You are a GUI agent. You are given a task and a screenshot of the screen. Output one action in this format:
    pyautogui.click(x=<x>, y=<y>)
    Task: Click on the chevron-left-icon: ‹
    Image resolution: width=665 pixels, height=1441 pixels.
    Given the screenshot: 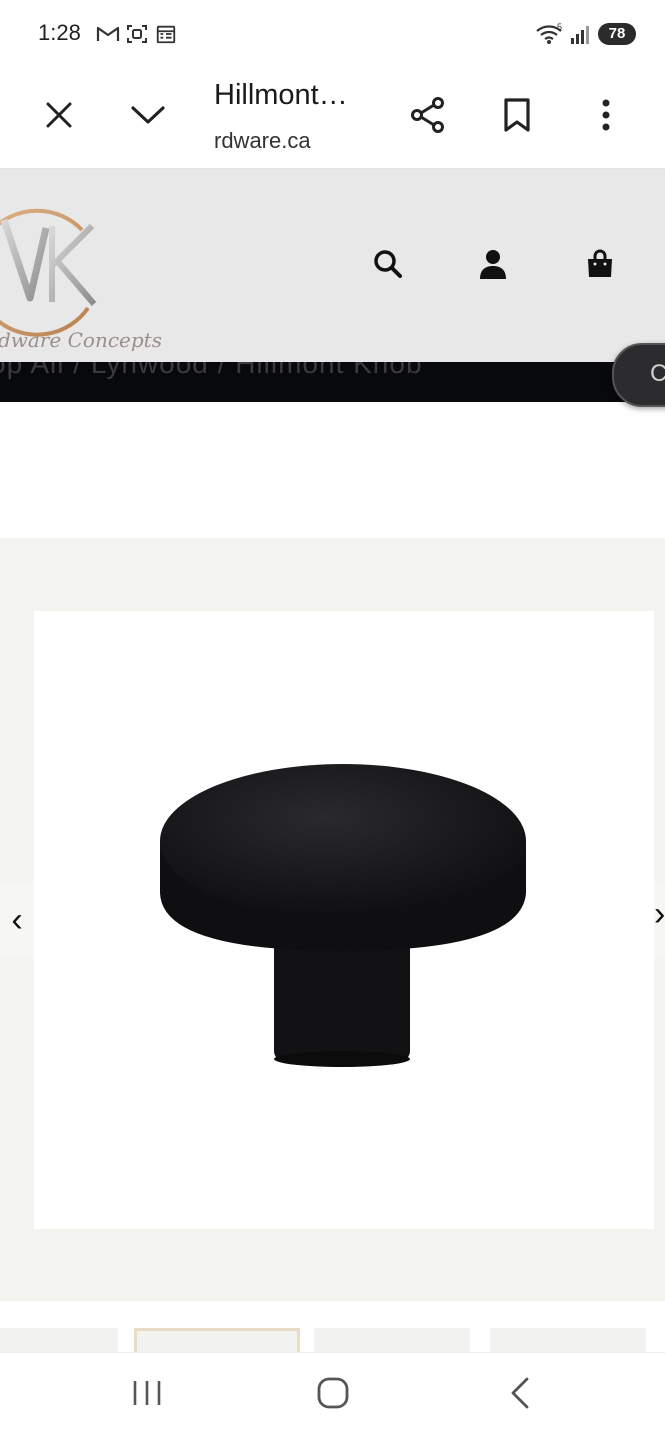 What is the action you would take?
    pyautogui.click(x=17, y=919)
    